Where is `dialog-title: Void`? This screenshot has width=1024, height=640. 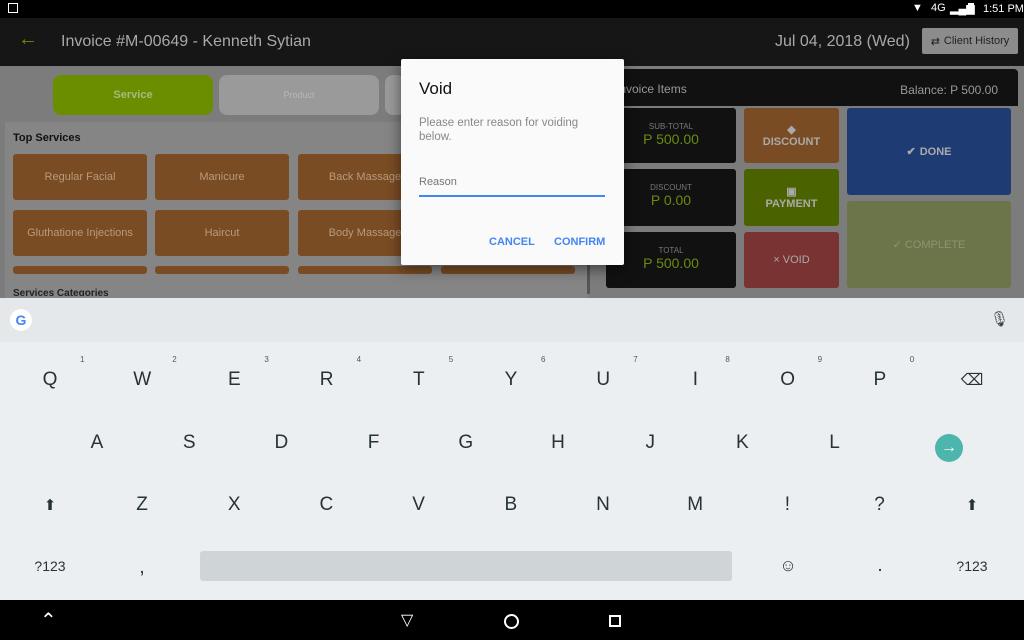 dialog-title: Void is located at coordinates (436, 88).